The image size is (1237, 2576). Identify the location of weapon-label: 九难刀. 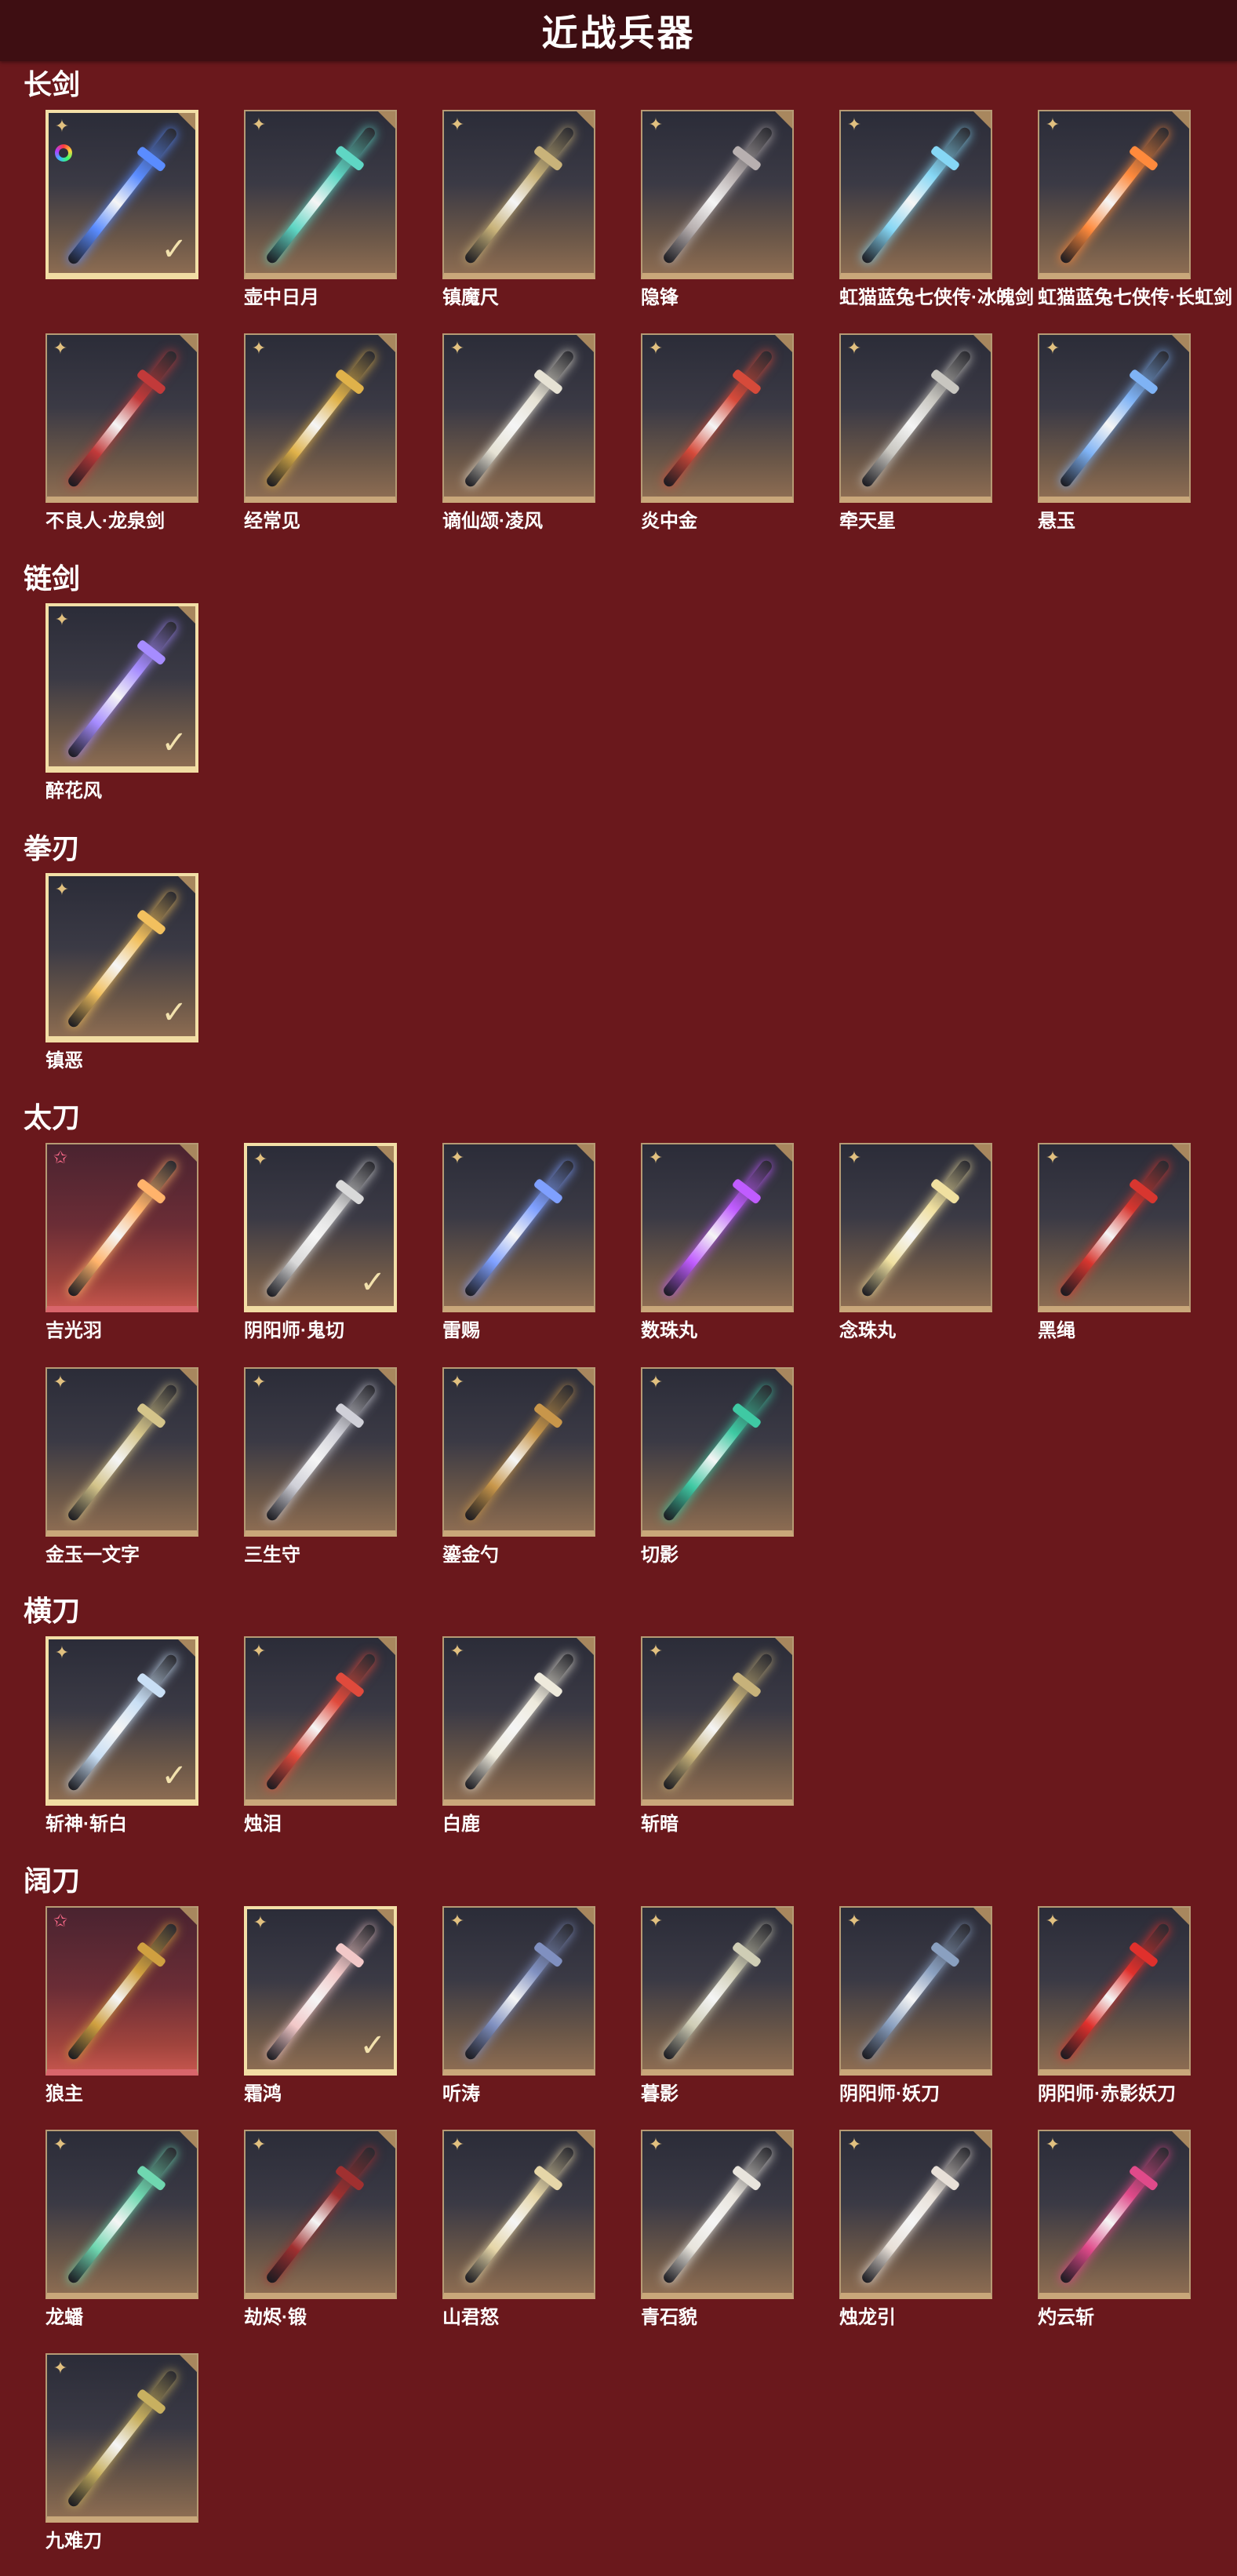
(73, 2541).